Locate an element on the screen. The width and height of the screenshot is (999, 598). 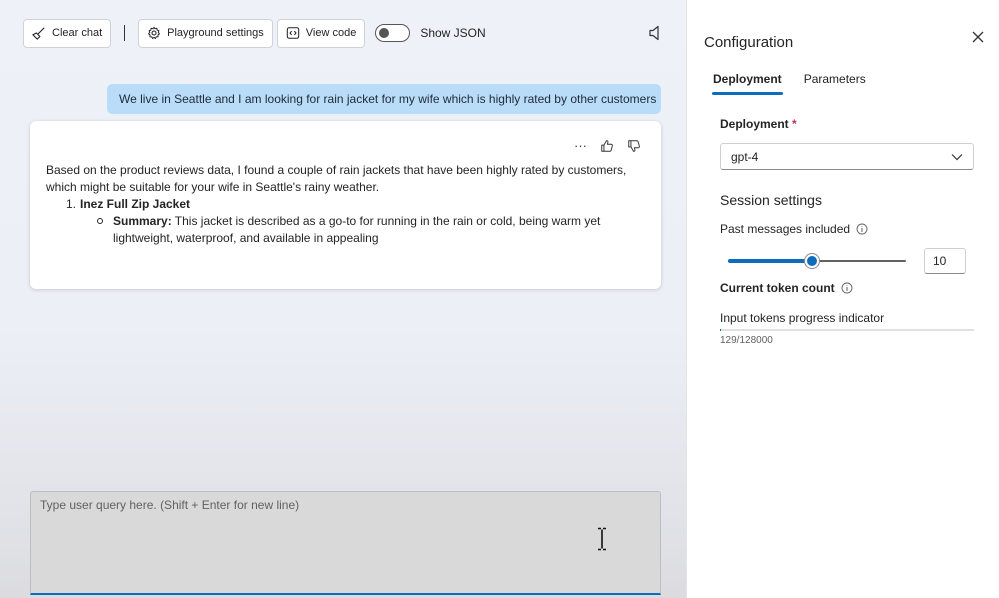
progress-label: Input tokens progress indicator is located at coordinates (802, 318).